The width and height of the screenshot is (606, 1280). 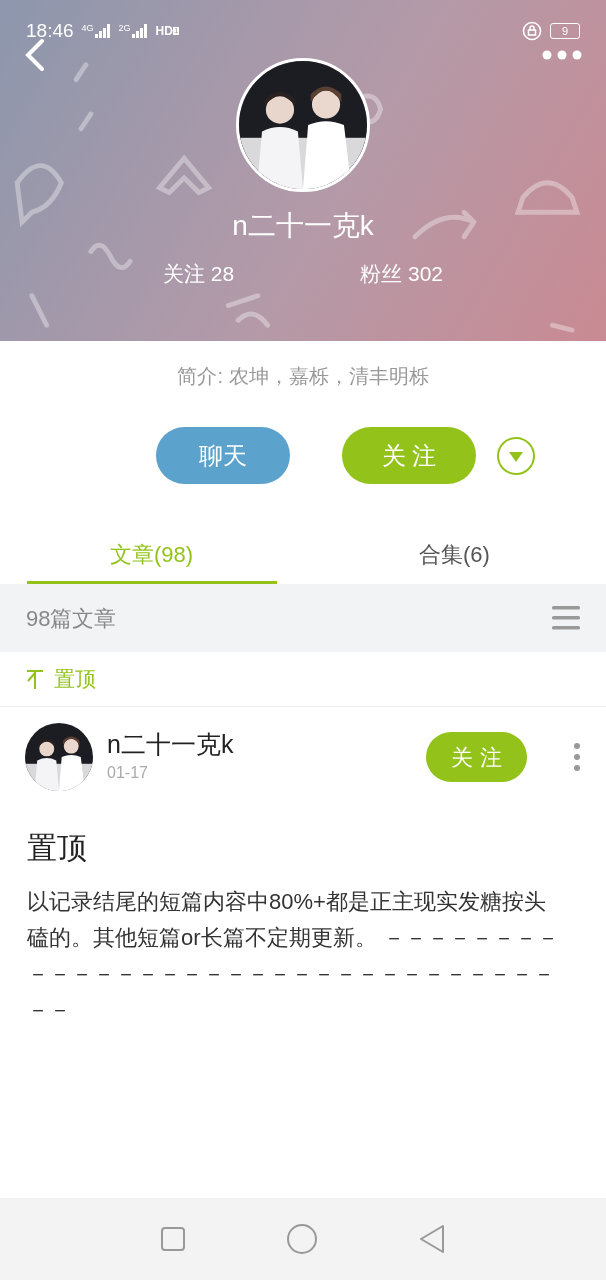 What do you see at coordinates (566, 618) in the screenshot?
I see `menu-icon` at bounding box center [566, 618].